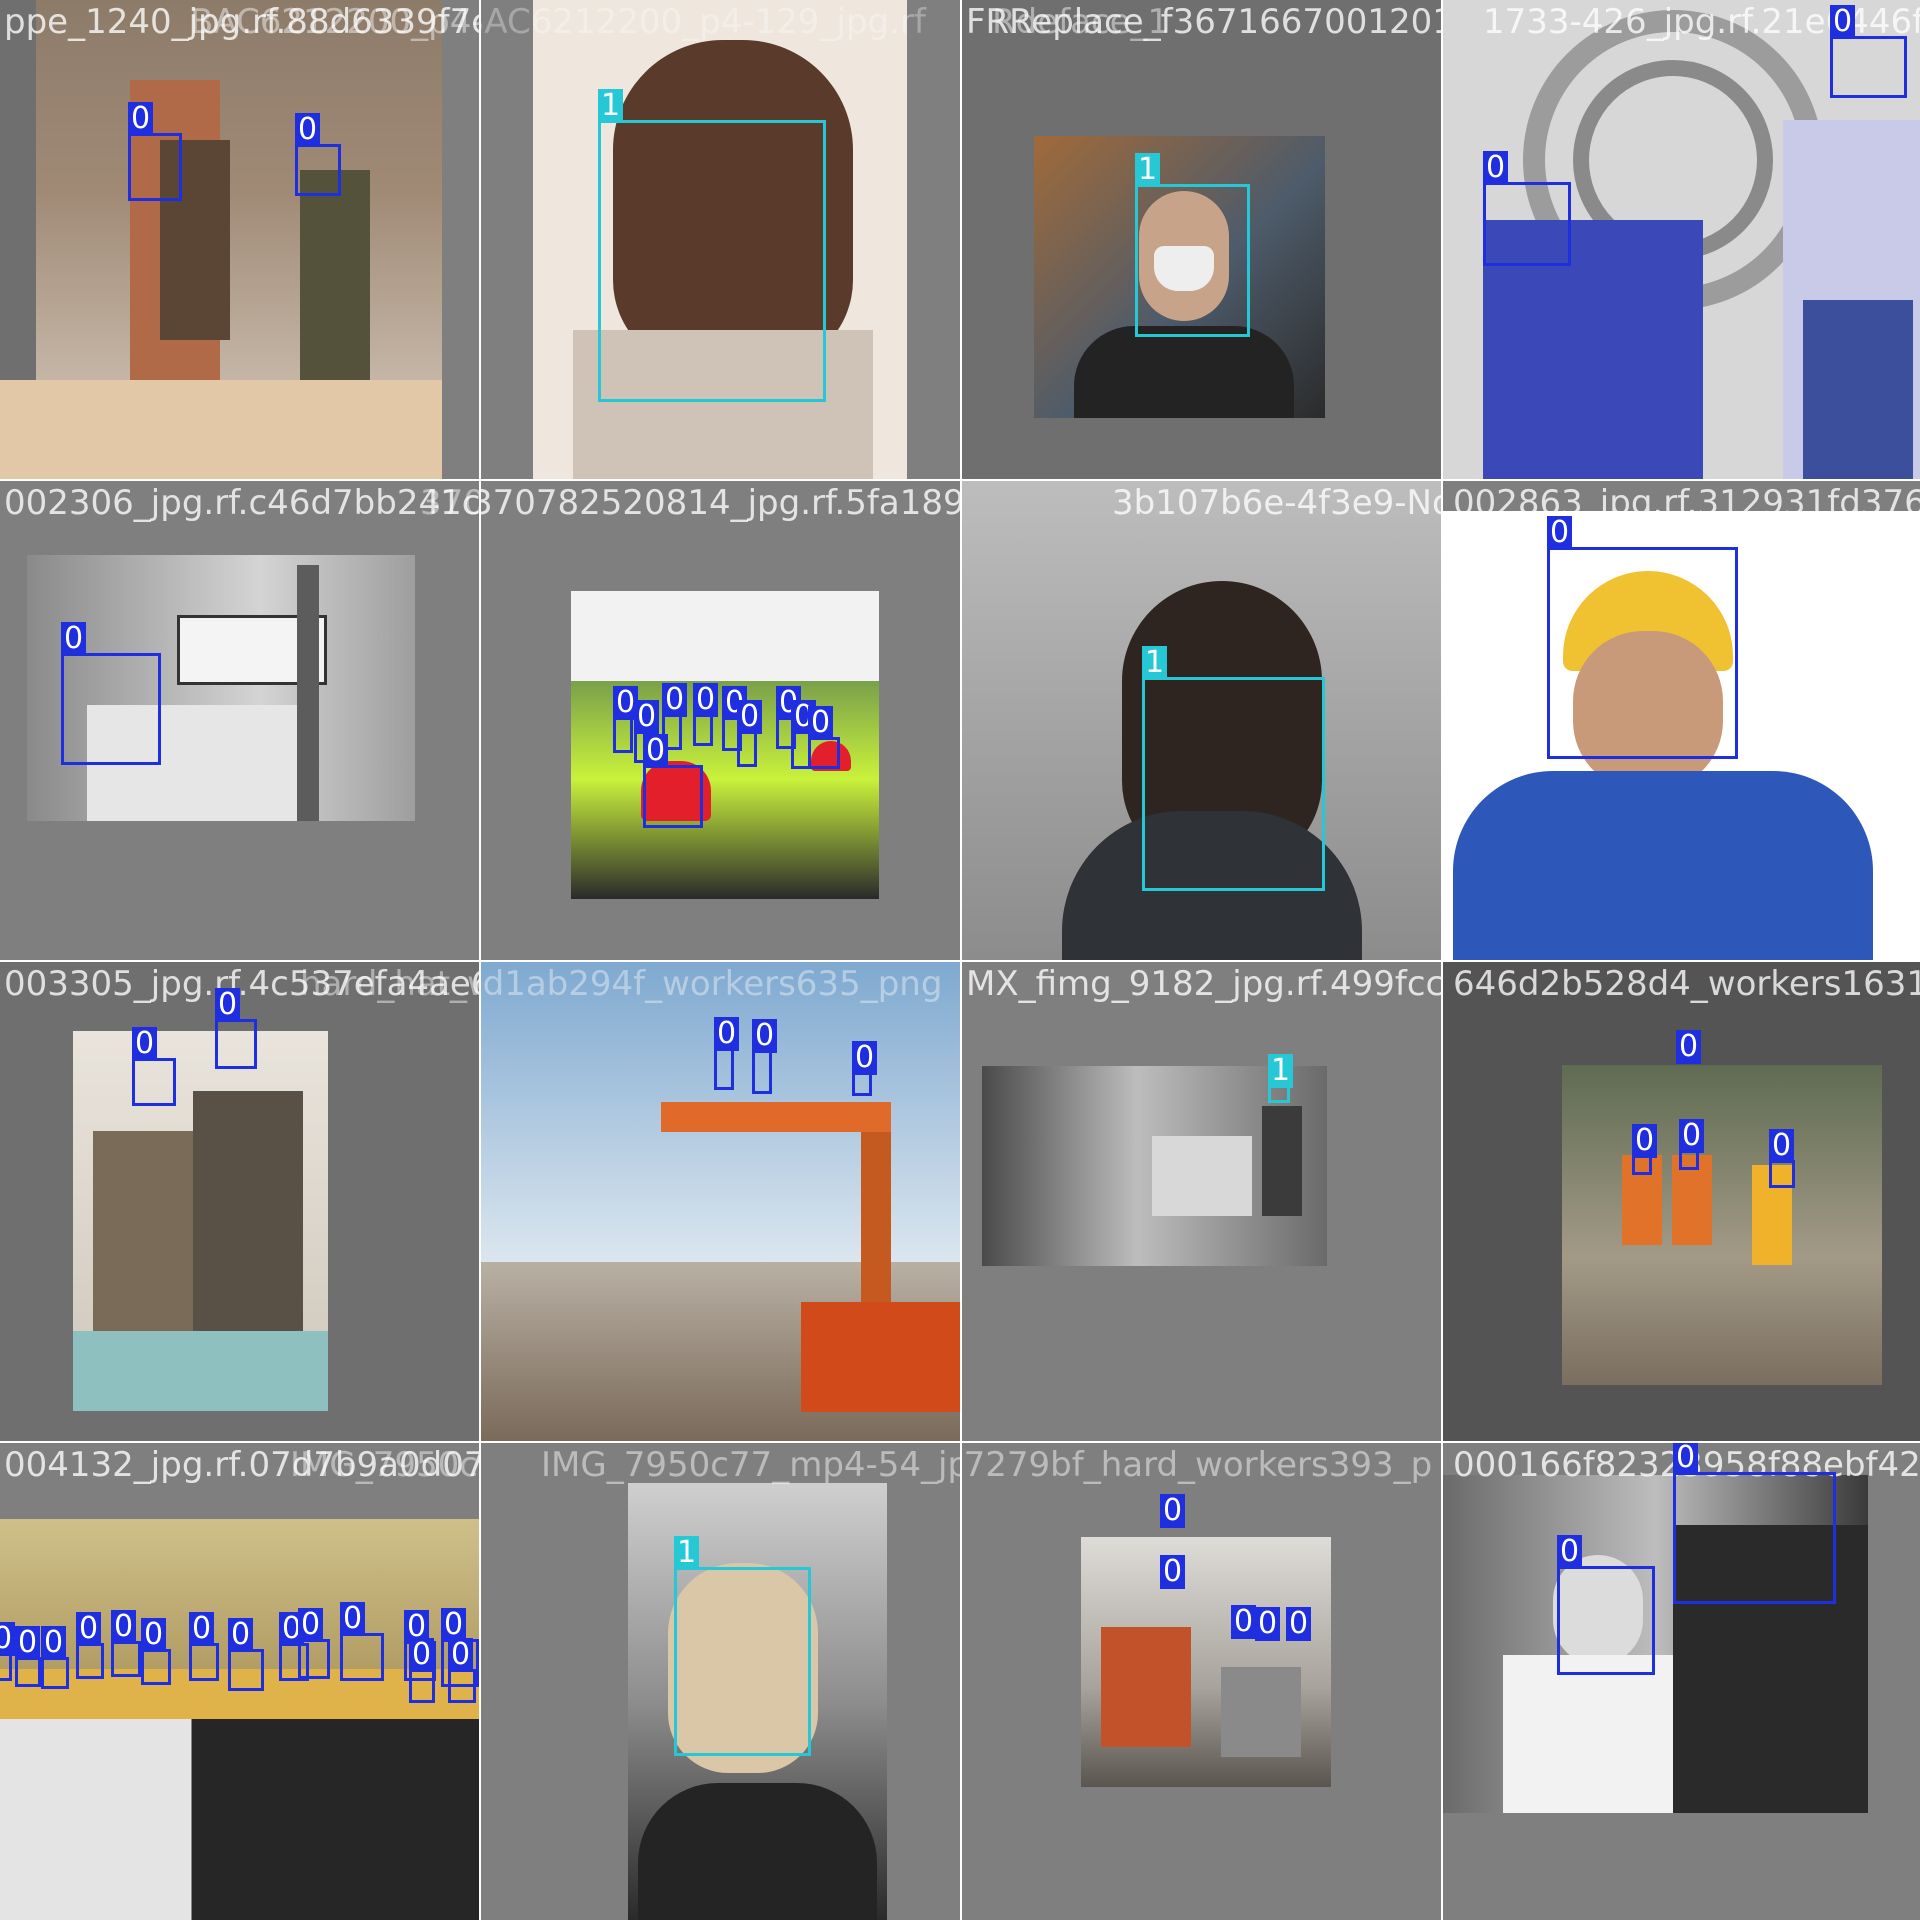  I want to click on mosaic-tile: MX_fimg_9182_jpg.rf.499fcc1 1, so click(1201, 1201).